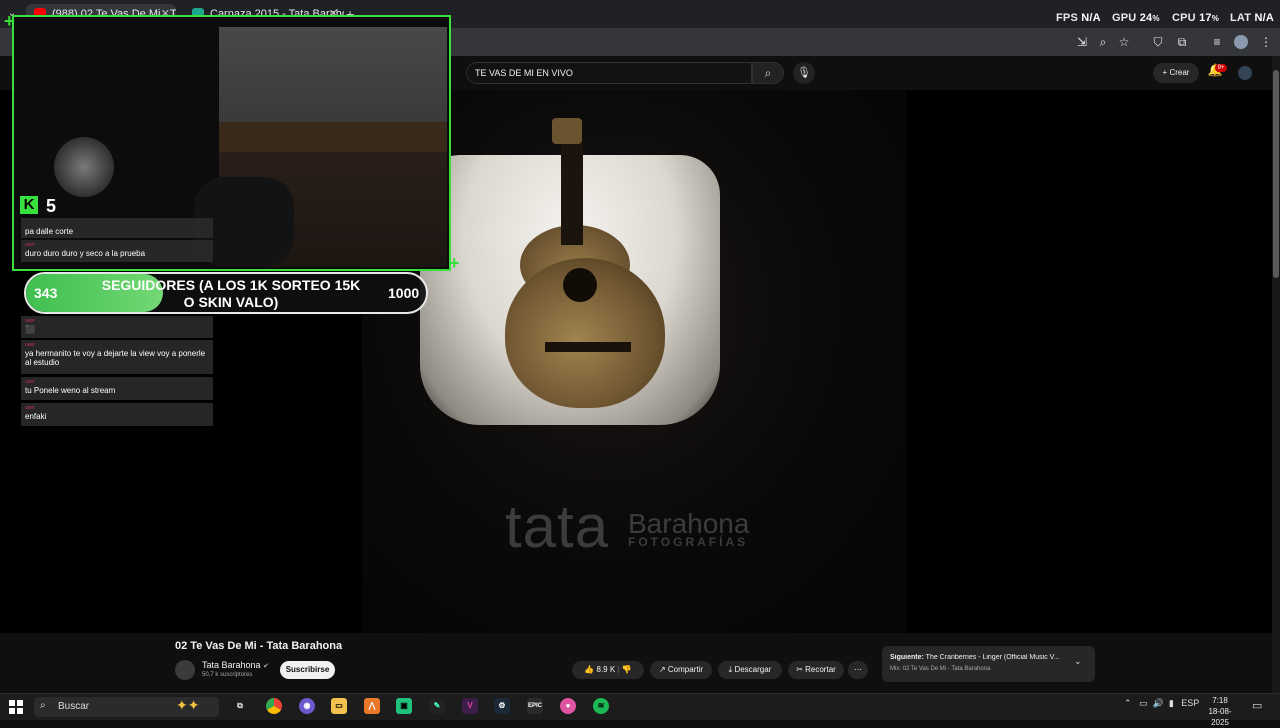 This screenshot has height=728, width=1280. I want to click on like-dislike-group: 👍 8.9 K | 👎, so click(608, 670).